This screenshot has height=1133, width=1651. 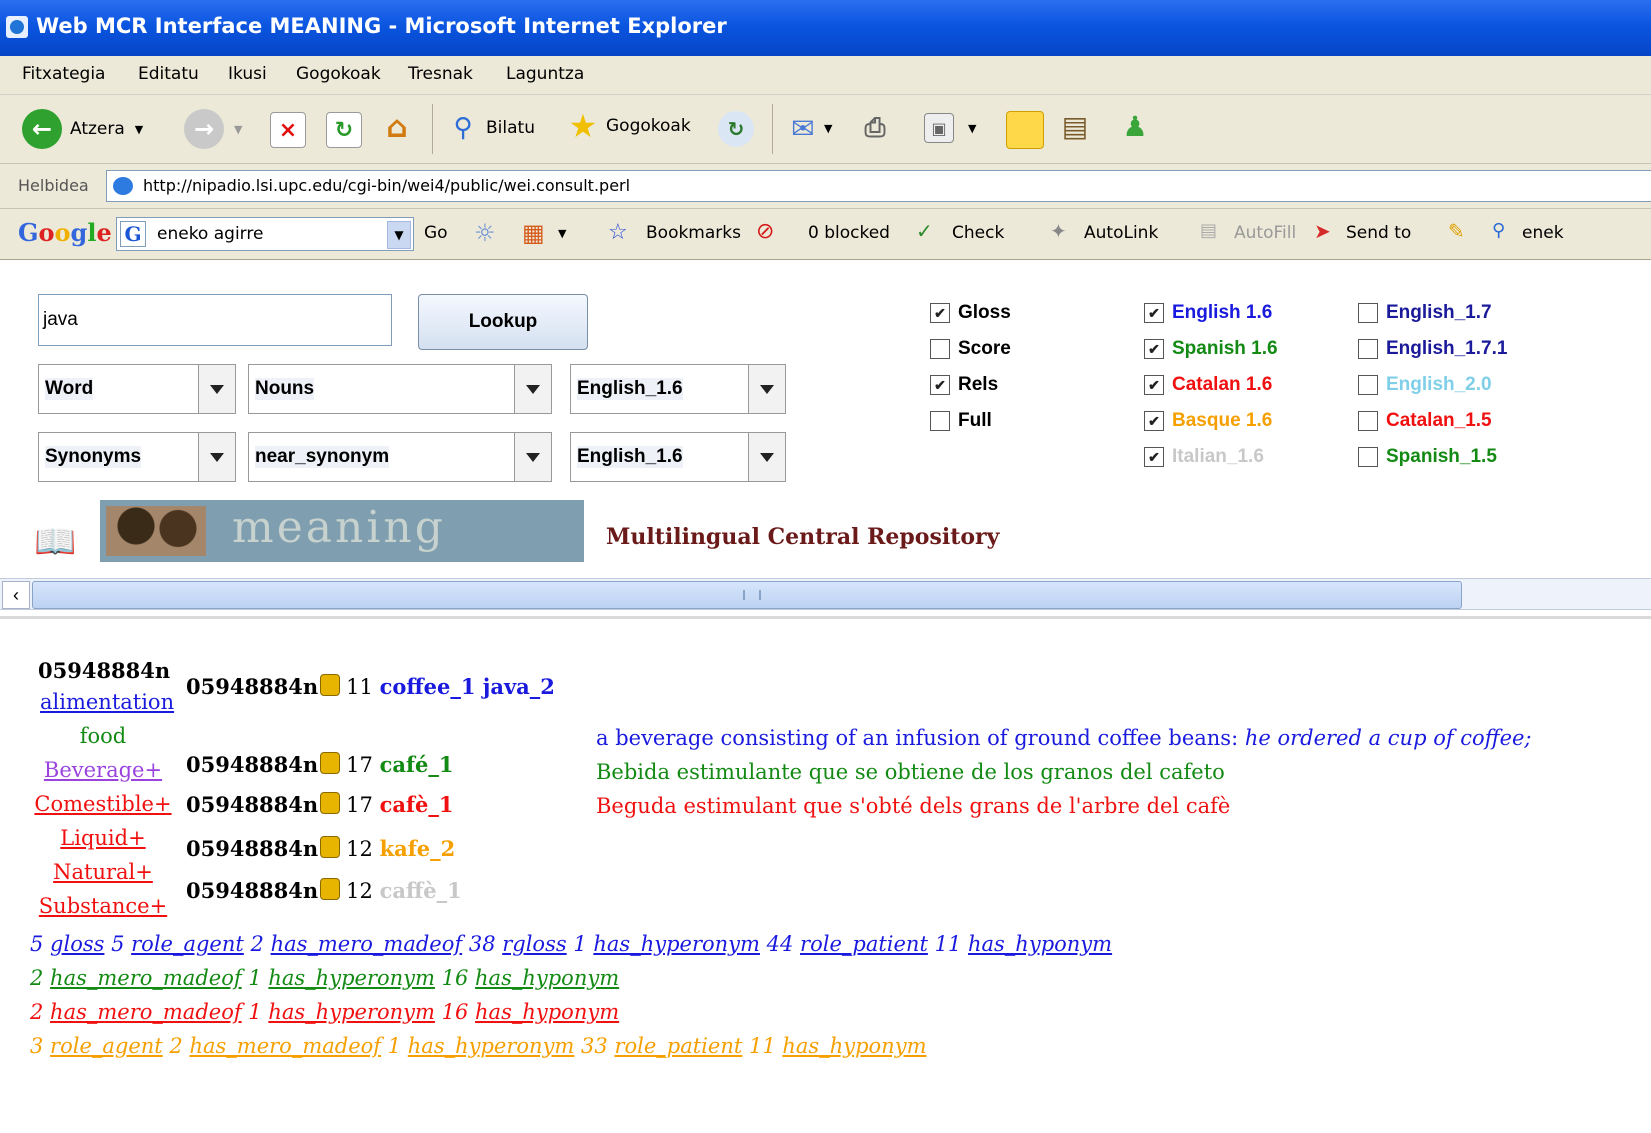 What do you see at coordinates (213, 129) in the screenshot?
I see `forward-button: → ▼` at bounding box center [213, 129].